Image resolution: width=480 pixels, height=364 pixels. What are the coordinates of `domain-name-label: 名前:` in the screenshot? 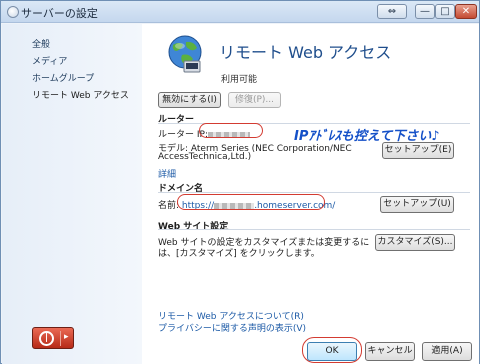 It's located at (169, 206).